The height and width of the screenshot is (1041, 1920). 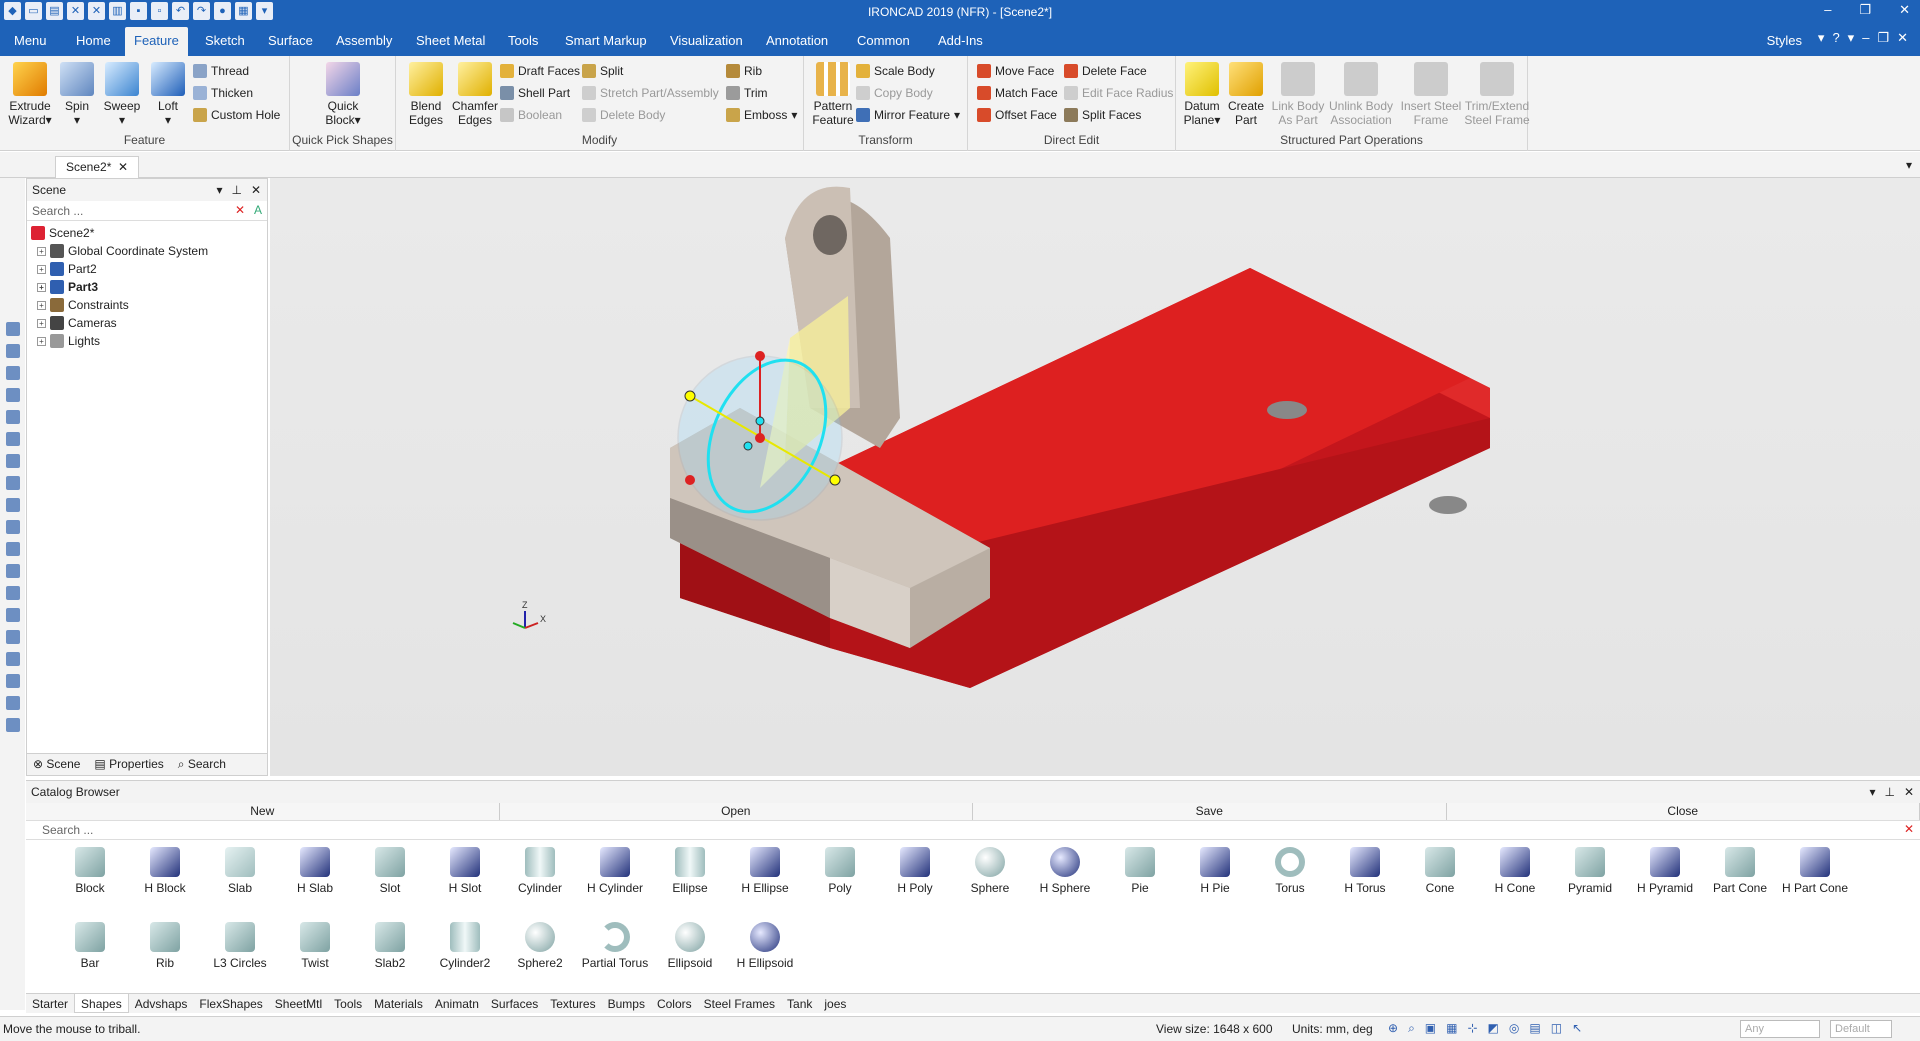 What do you see at coordinates (747, 93) in the screenshot?
I see `trim-button: Trim` at bounding box center [747, 93].